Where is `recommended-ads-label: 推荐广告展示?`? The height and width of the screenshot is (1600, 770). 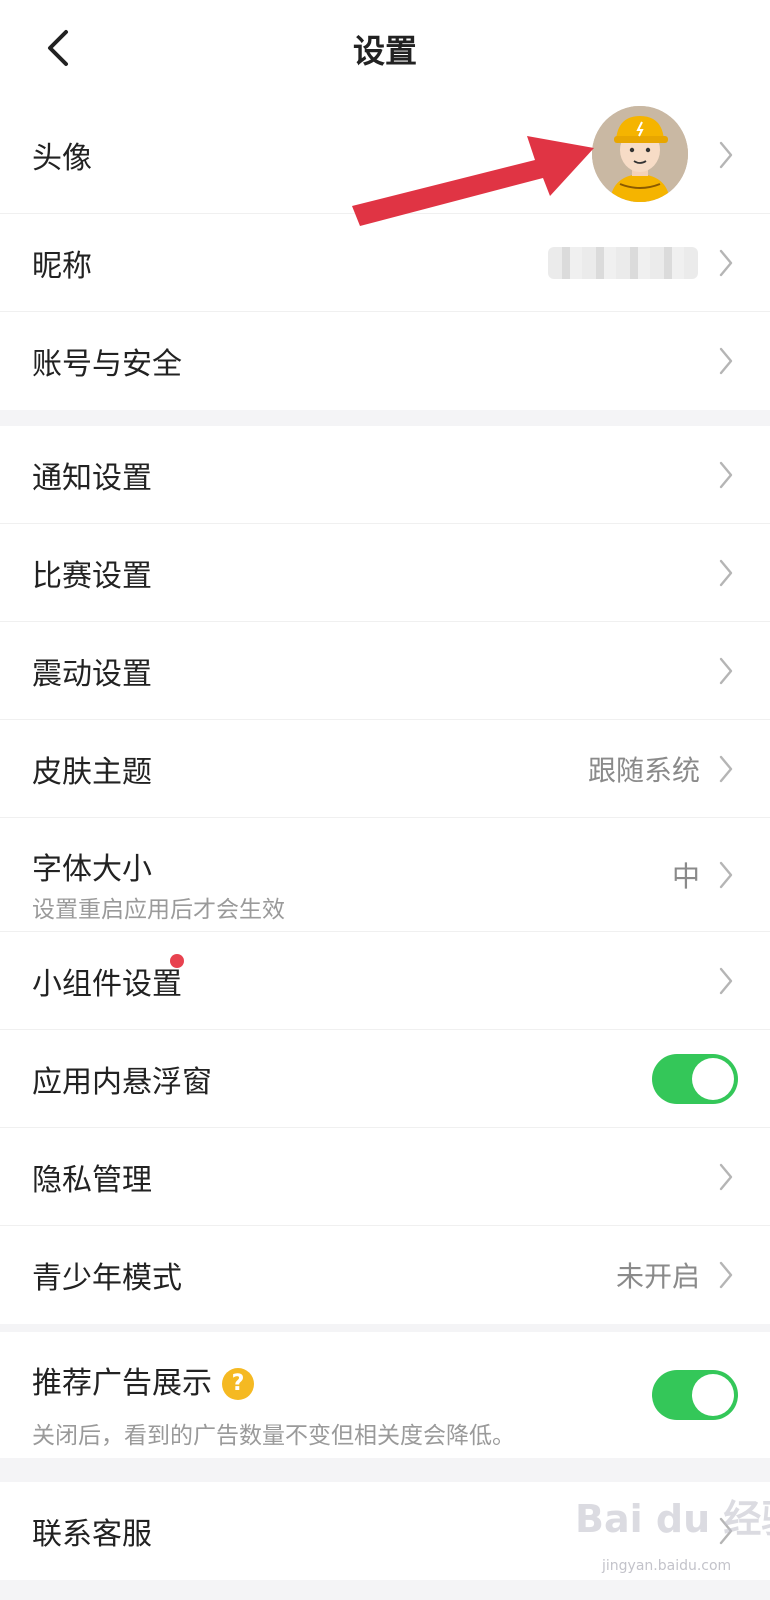
recommended-ads-label: 推荐广告展示? is located at coordinates (143, 1380).